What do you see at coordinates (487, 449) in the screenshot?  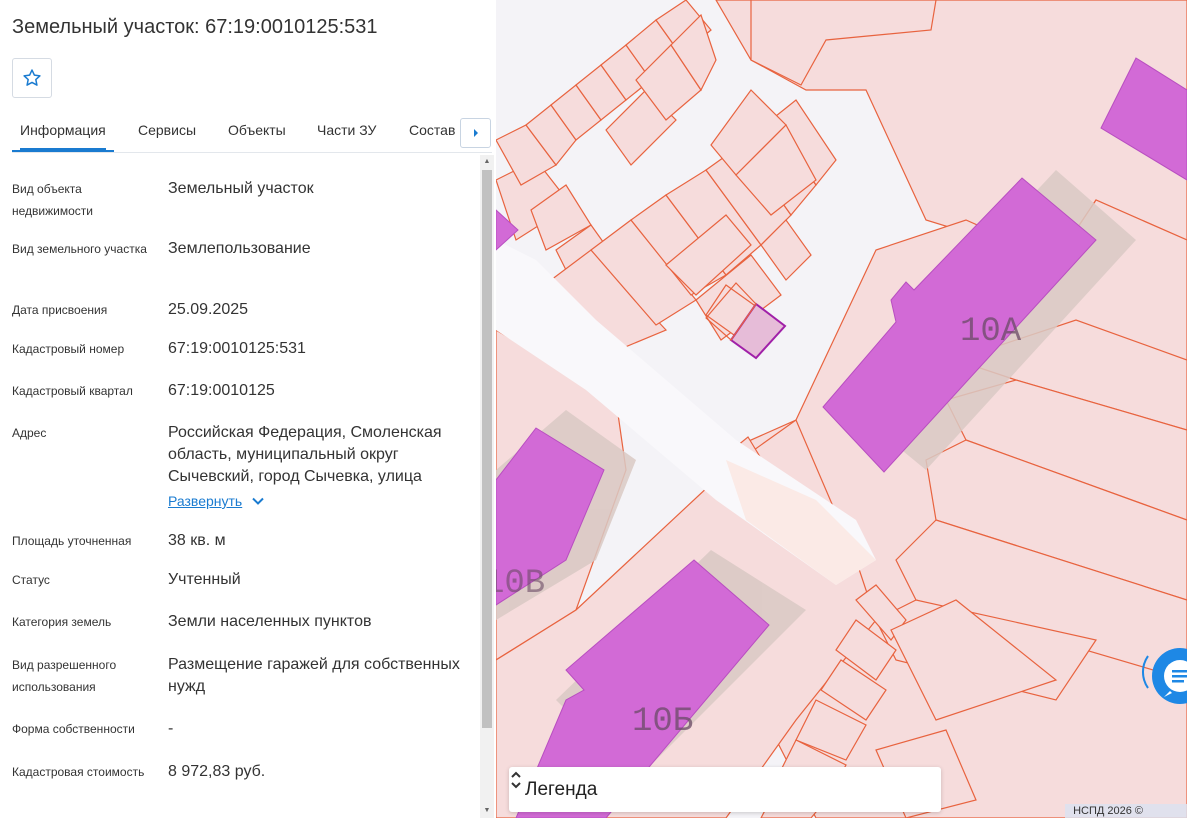 I see `scrollbar-thumb` at bounding box center [487, 449].